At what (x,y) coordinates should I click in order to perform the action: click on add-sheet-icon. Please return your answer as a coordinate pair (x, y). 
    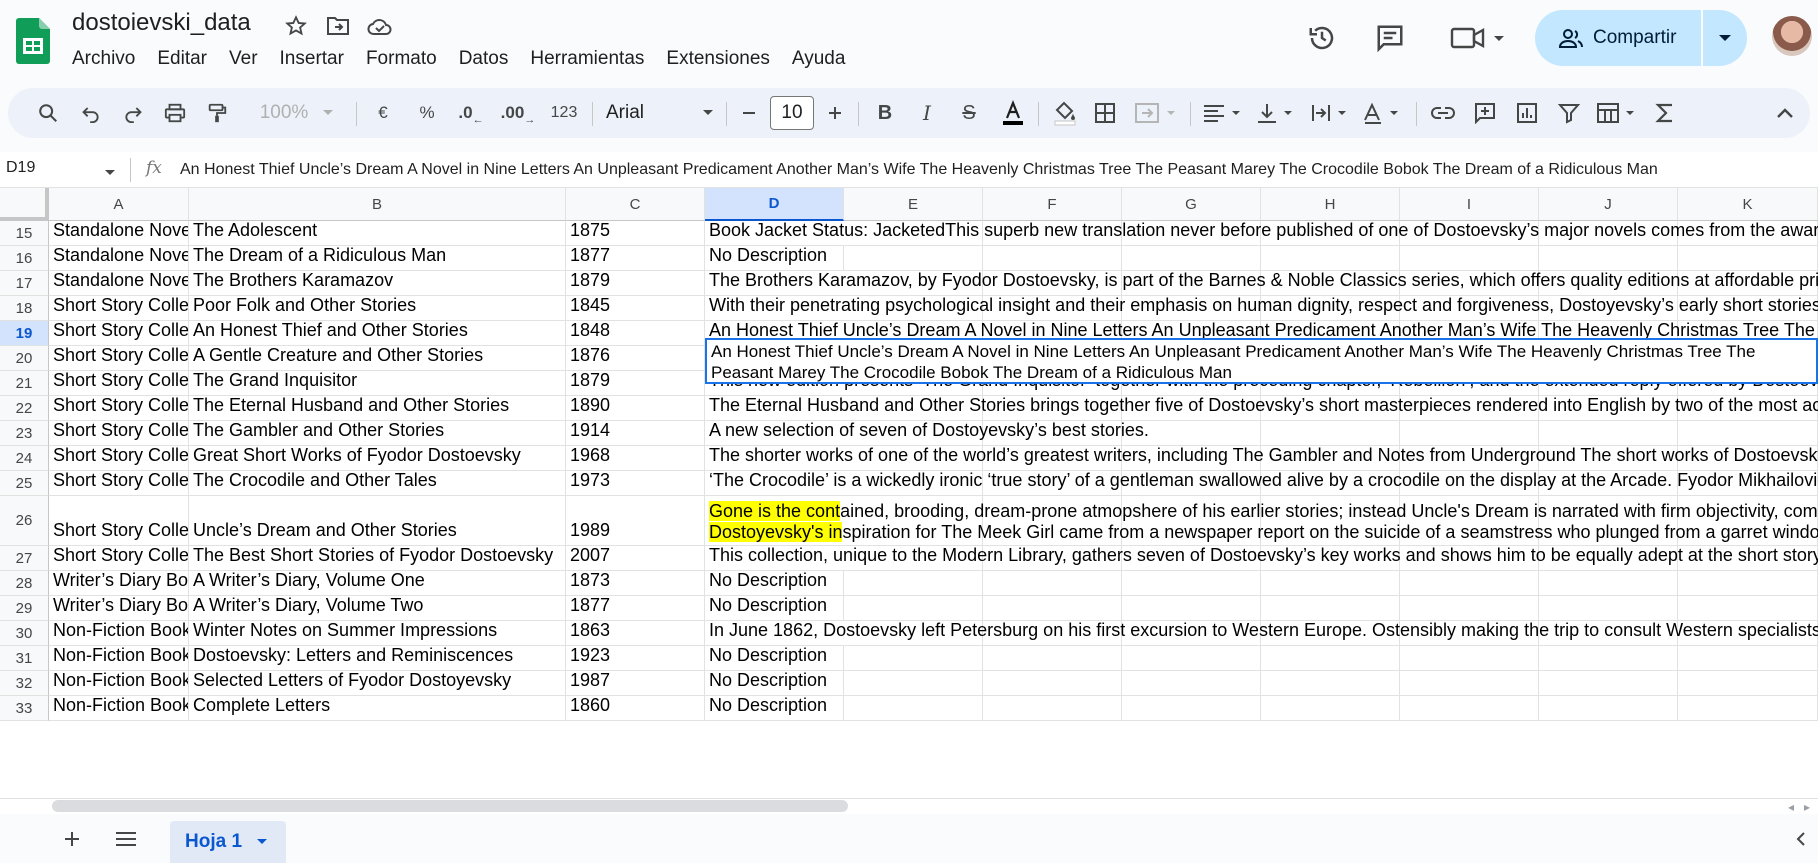
    Looking at the image, I should click on (72, 839).